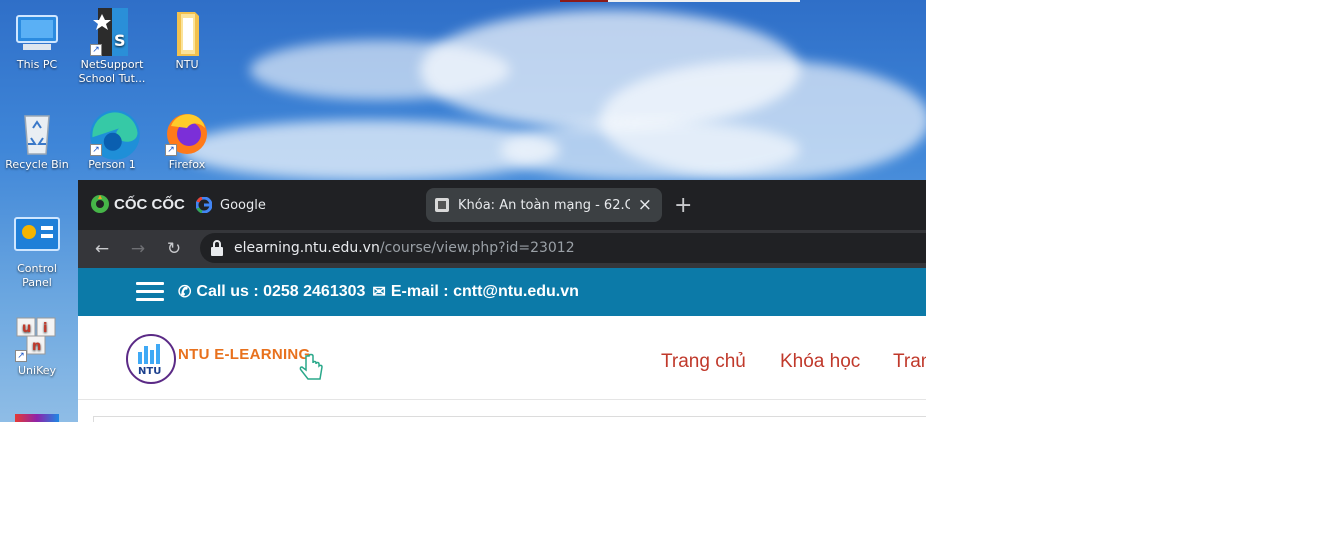  I want to click on desktop-icon-ntu: NTU, so click(187, 40).